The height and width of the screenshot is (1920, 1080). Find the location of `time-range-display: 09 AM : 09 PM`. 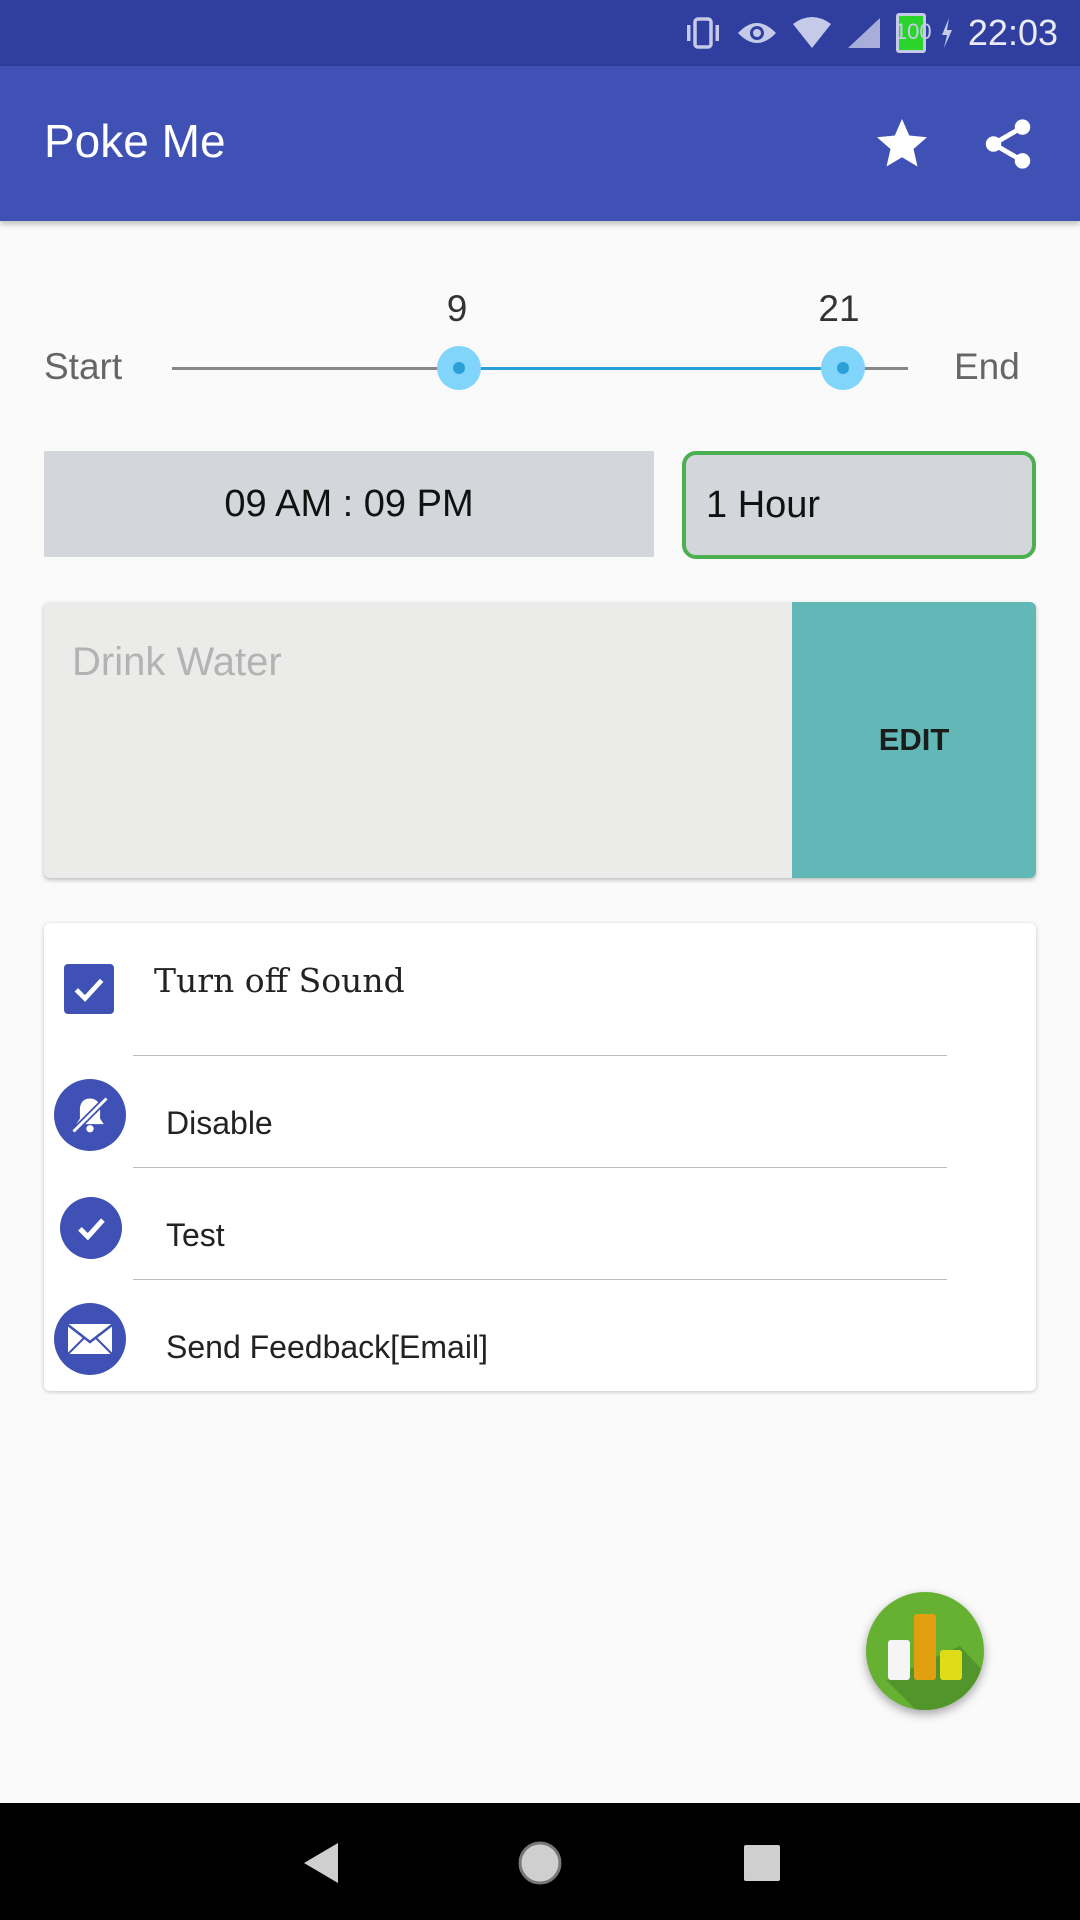

time-range-display: 09 AM : 09 PM is located at coordinates (349, 504).